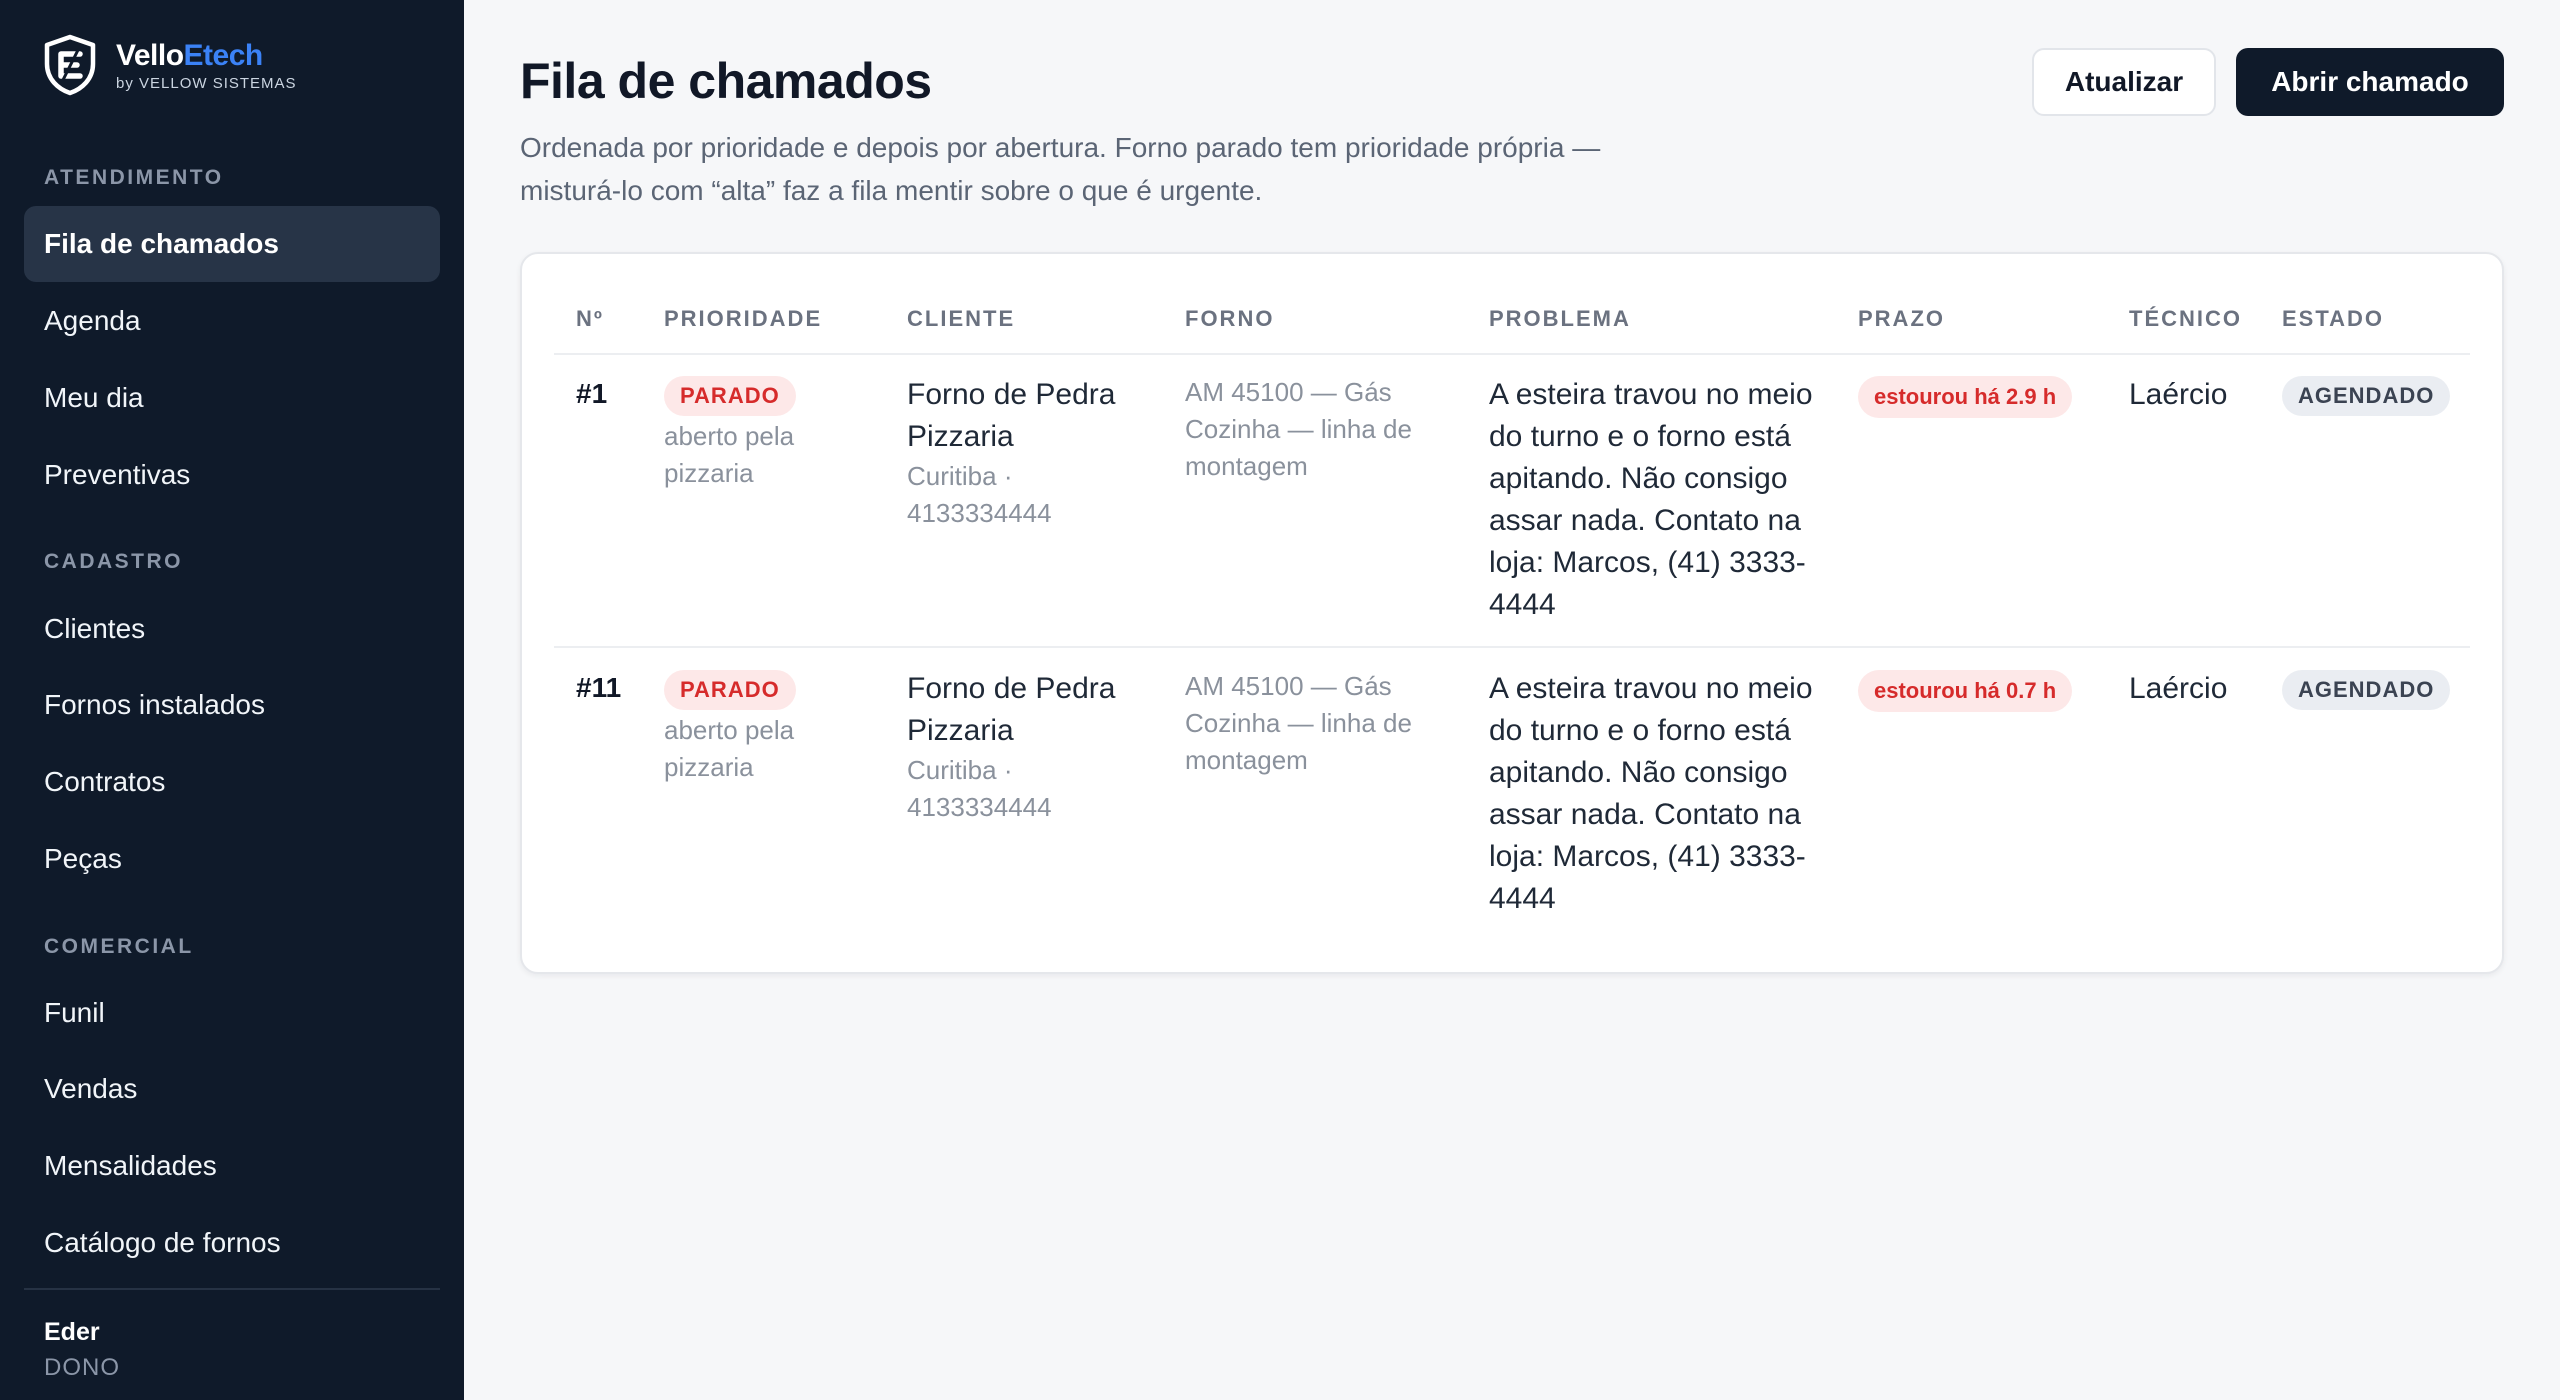 This screenshot has height=1400, width=2560. I want to click on column-header-status: ESTADO, so click(2333, 318).